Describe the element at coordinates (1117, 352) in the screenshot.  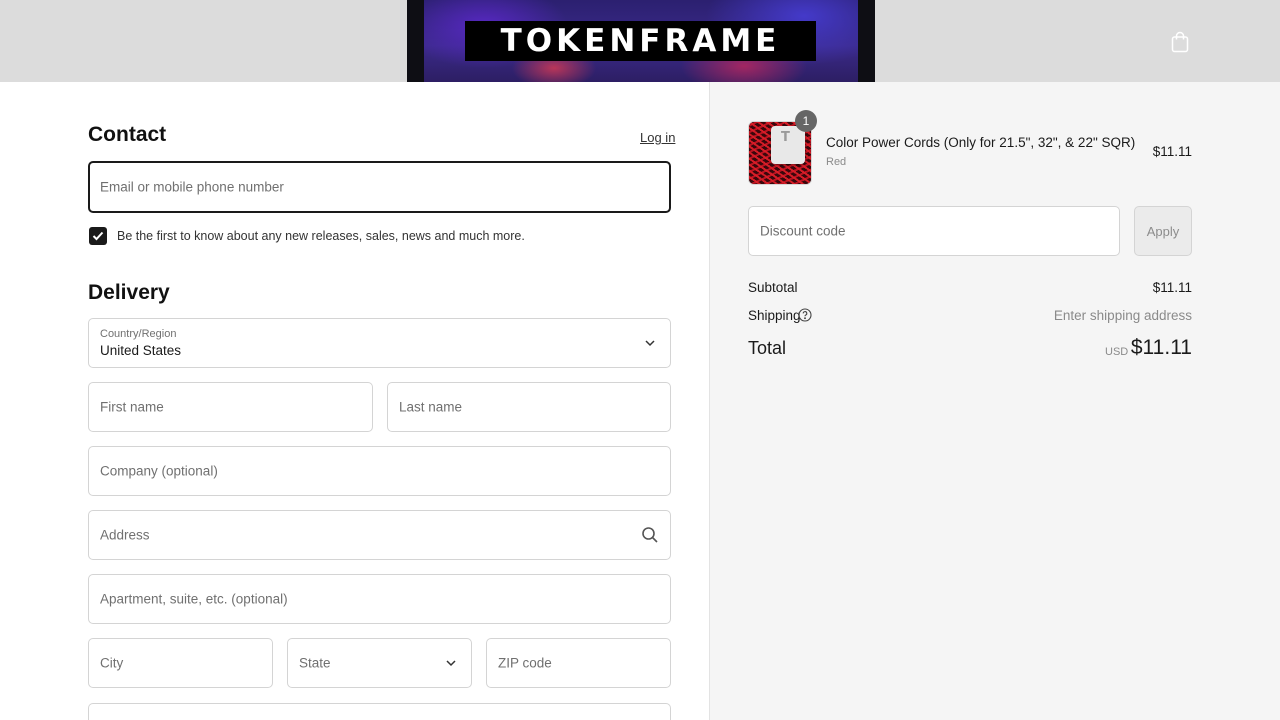
I see `total-currency: USD` at that location.